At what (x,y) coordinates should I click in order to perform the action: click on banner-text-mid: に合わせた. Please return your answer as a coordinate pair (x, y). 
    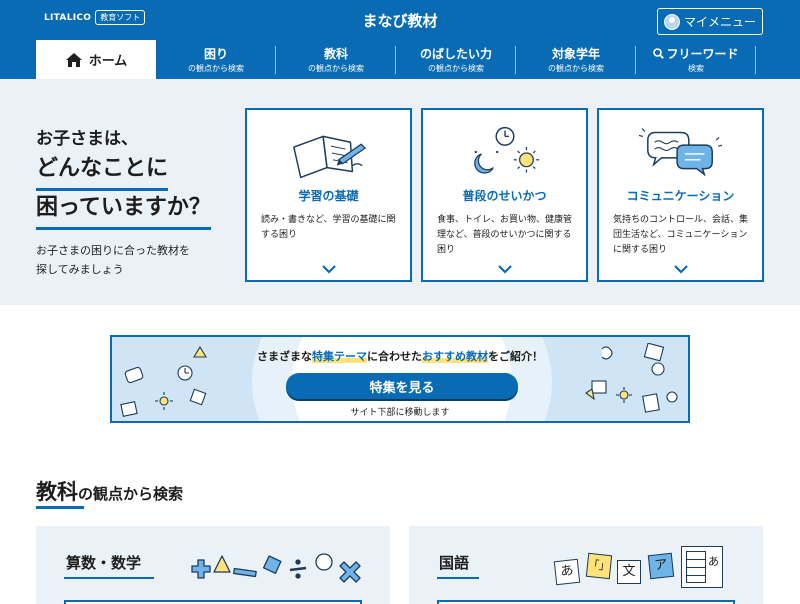
    Looking at the image, I should click on (394, 356).